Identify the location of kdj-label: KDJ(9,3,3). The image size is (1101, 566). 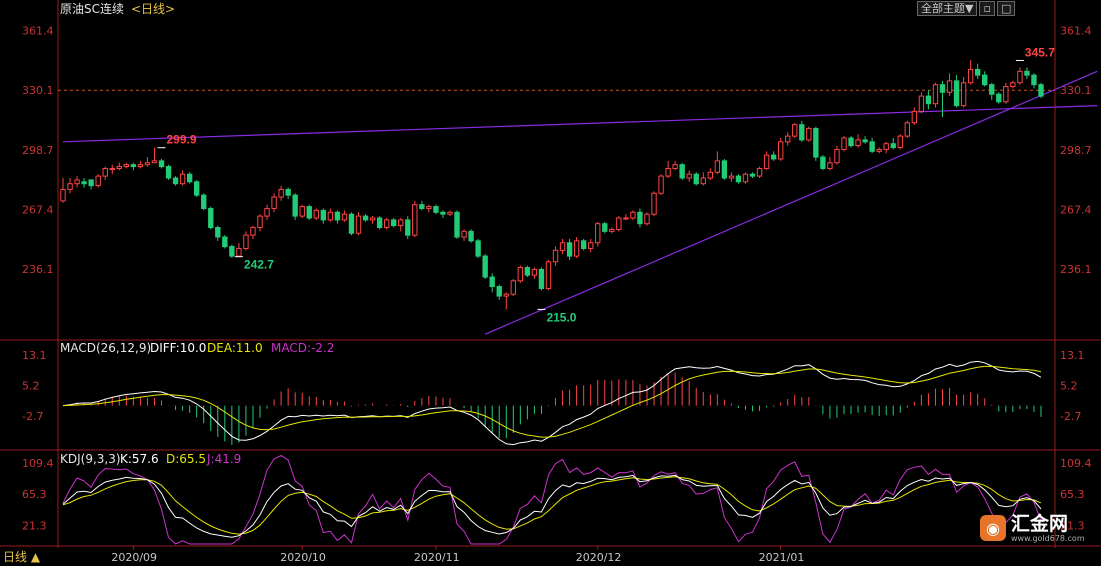
(90, 459).